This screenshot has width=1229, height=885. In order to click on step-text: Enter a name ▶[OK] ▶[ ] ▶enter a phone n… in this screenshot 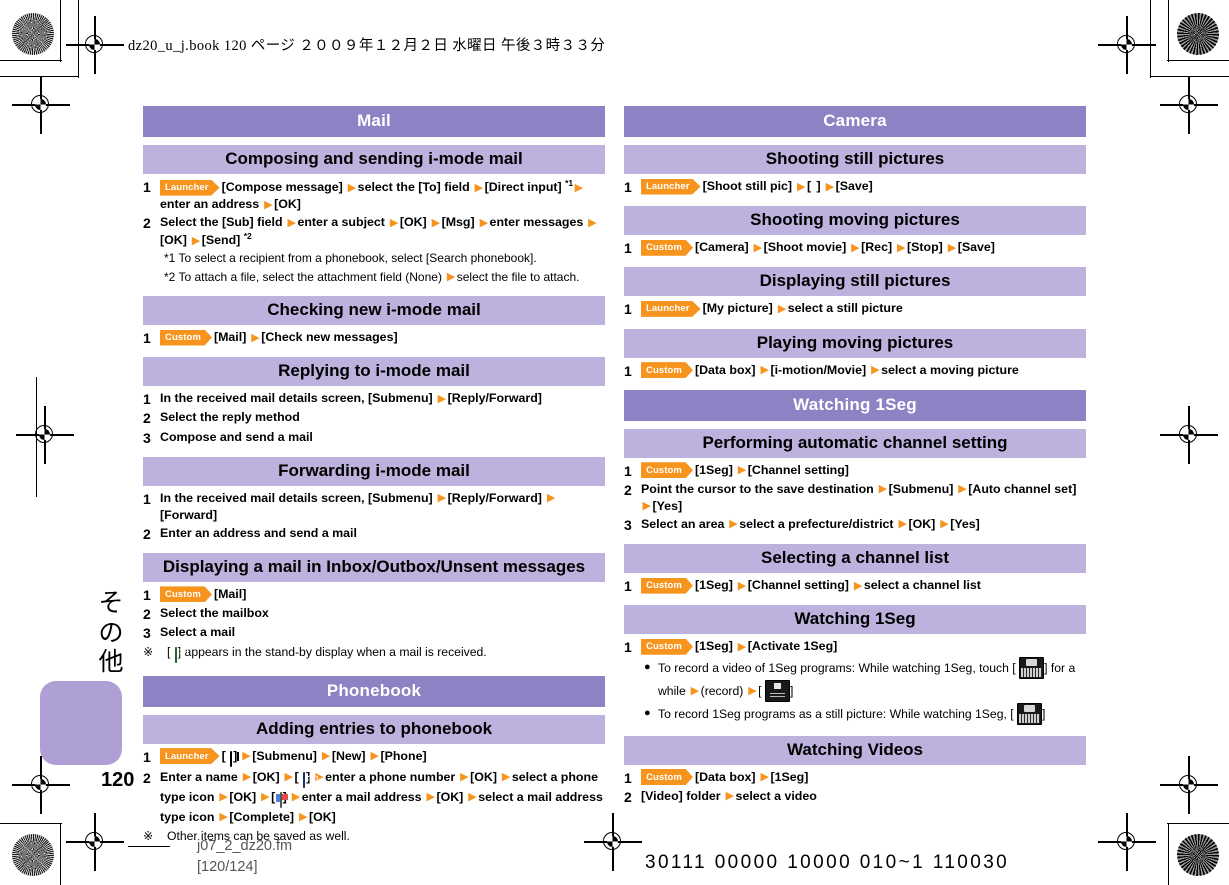, I will do `click(381, 796)`.